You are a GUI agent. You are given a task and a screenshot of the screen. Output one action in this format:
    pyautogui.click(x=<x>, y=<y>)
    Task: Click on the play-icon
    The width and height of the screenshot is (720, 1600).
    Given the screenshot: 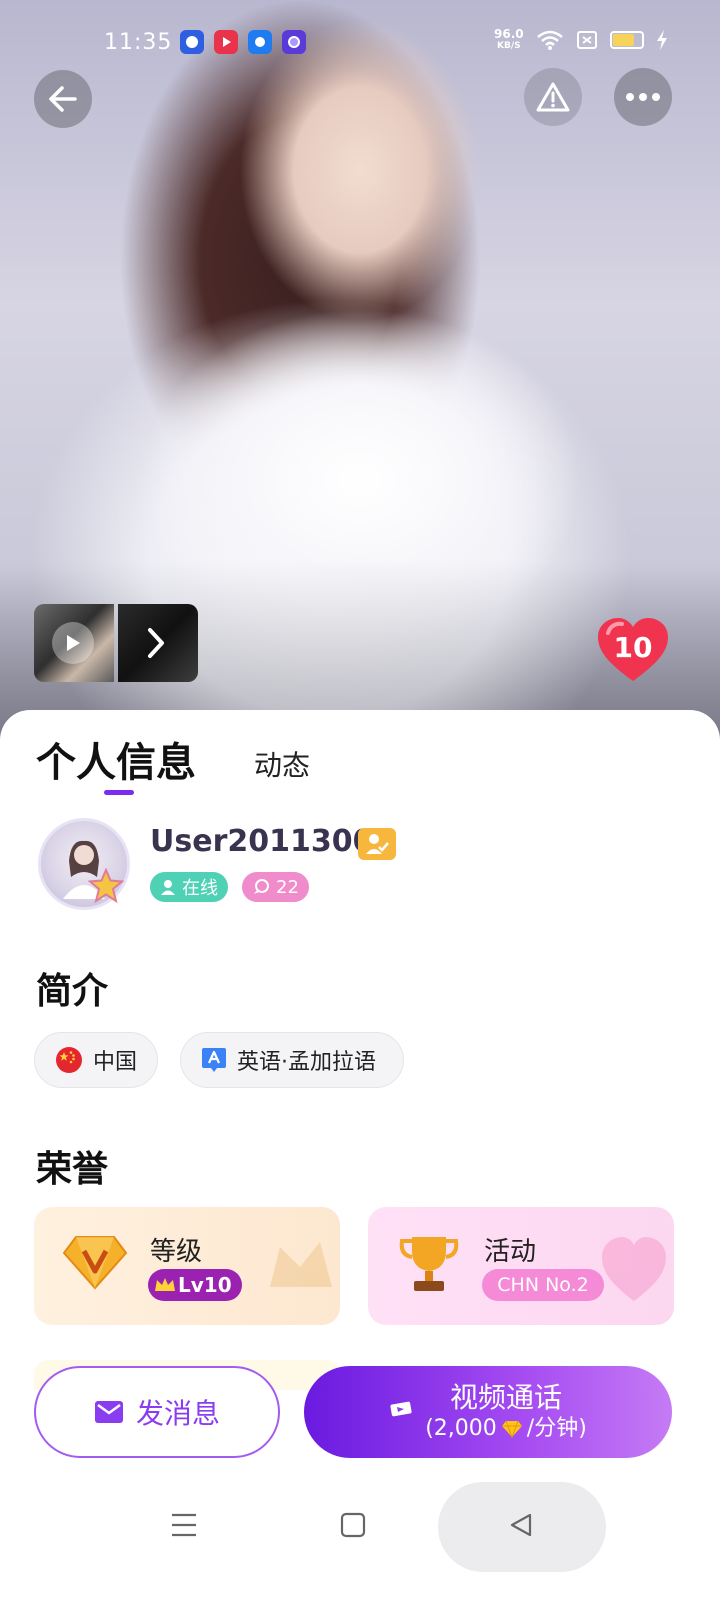 What is the action you would take?
    pyautogui.click(x=73, y=643)
    